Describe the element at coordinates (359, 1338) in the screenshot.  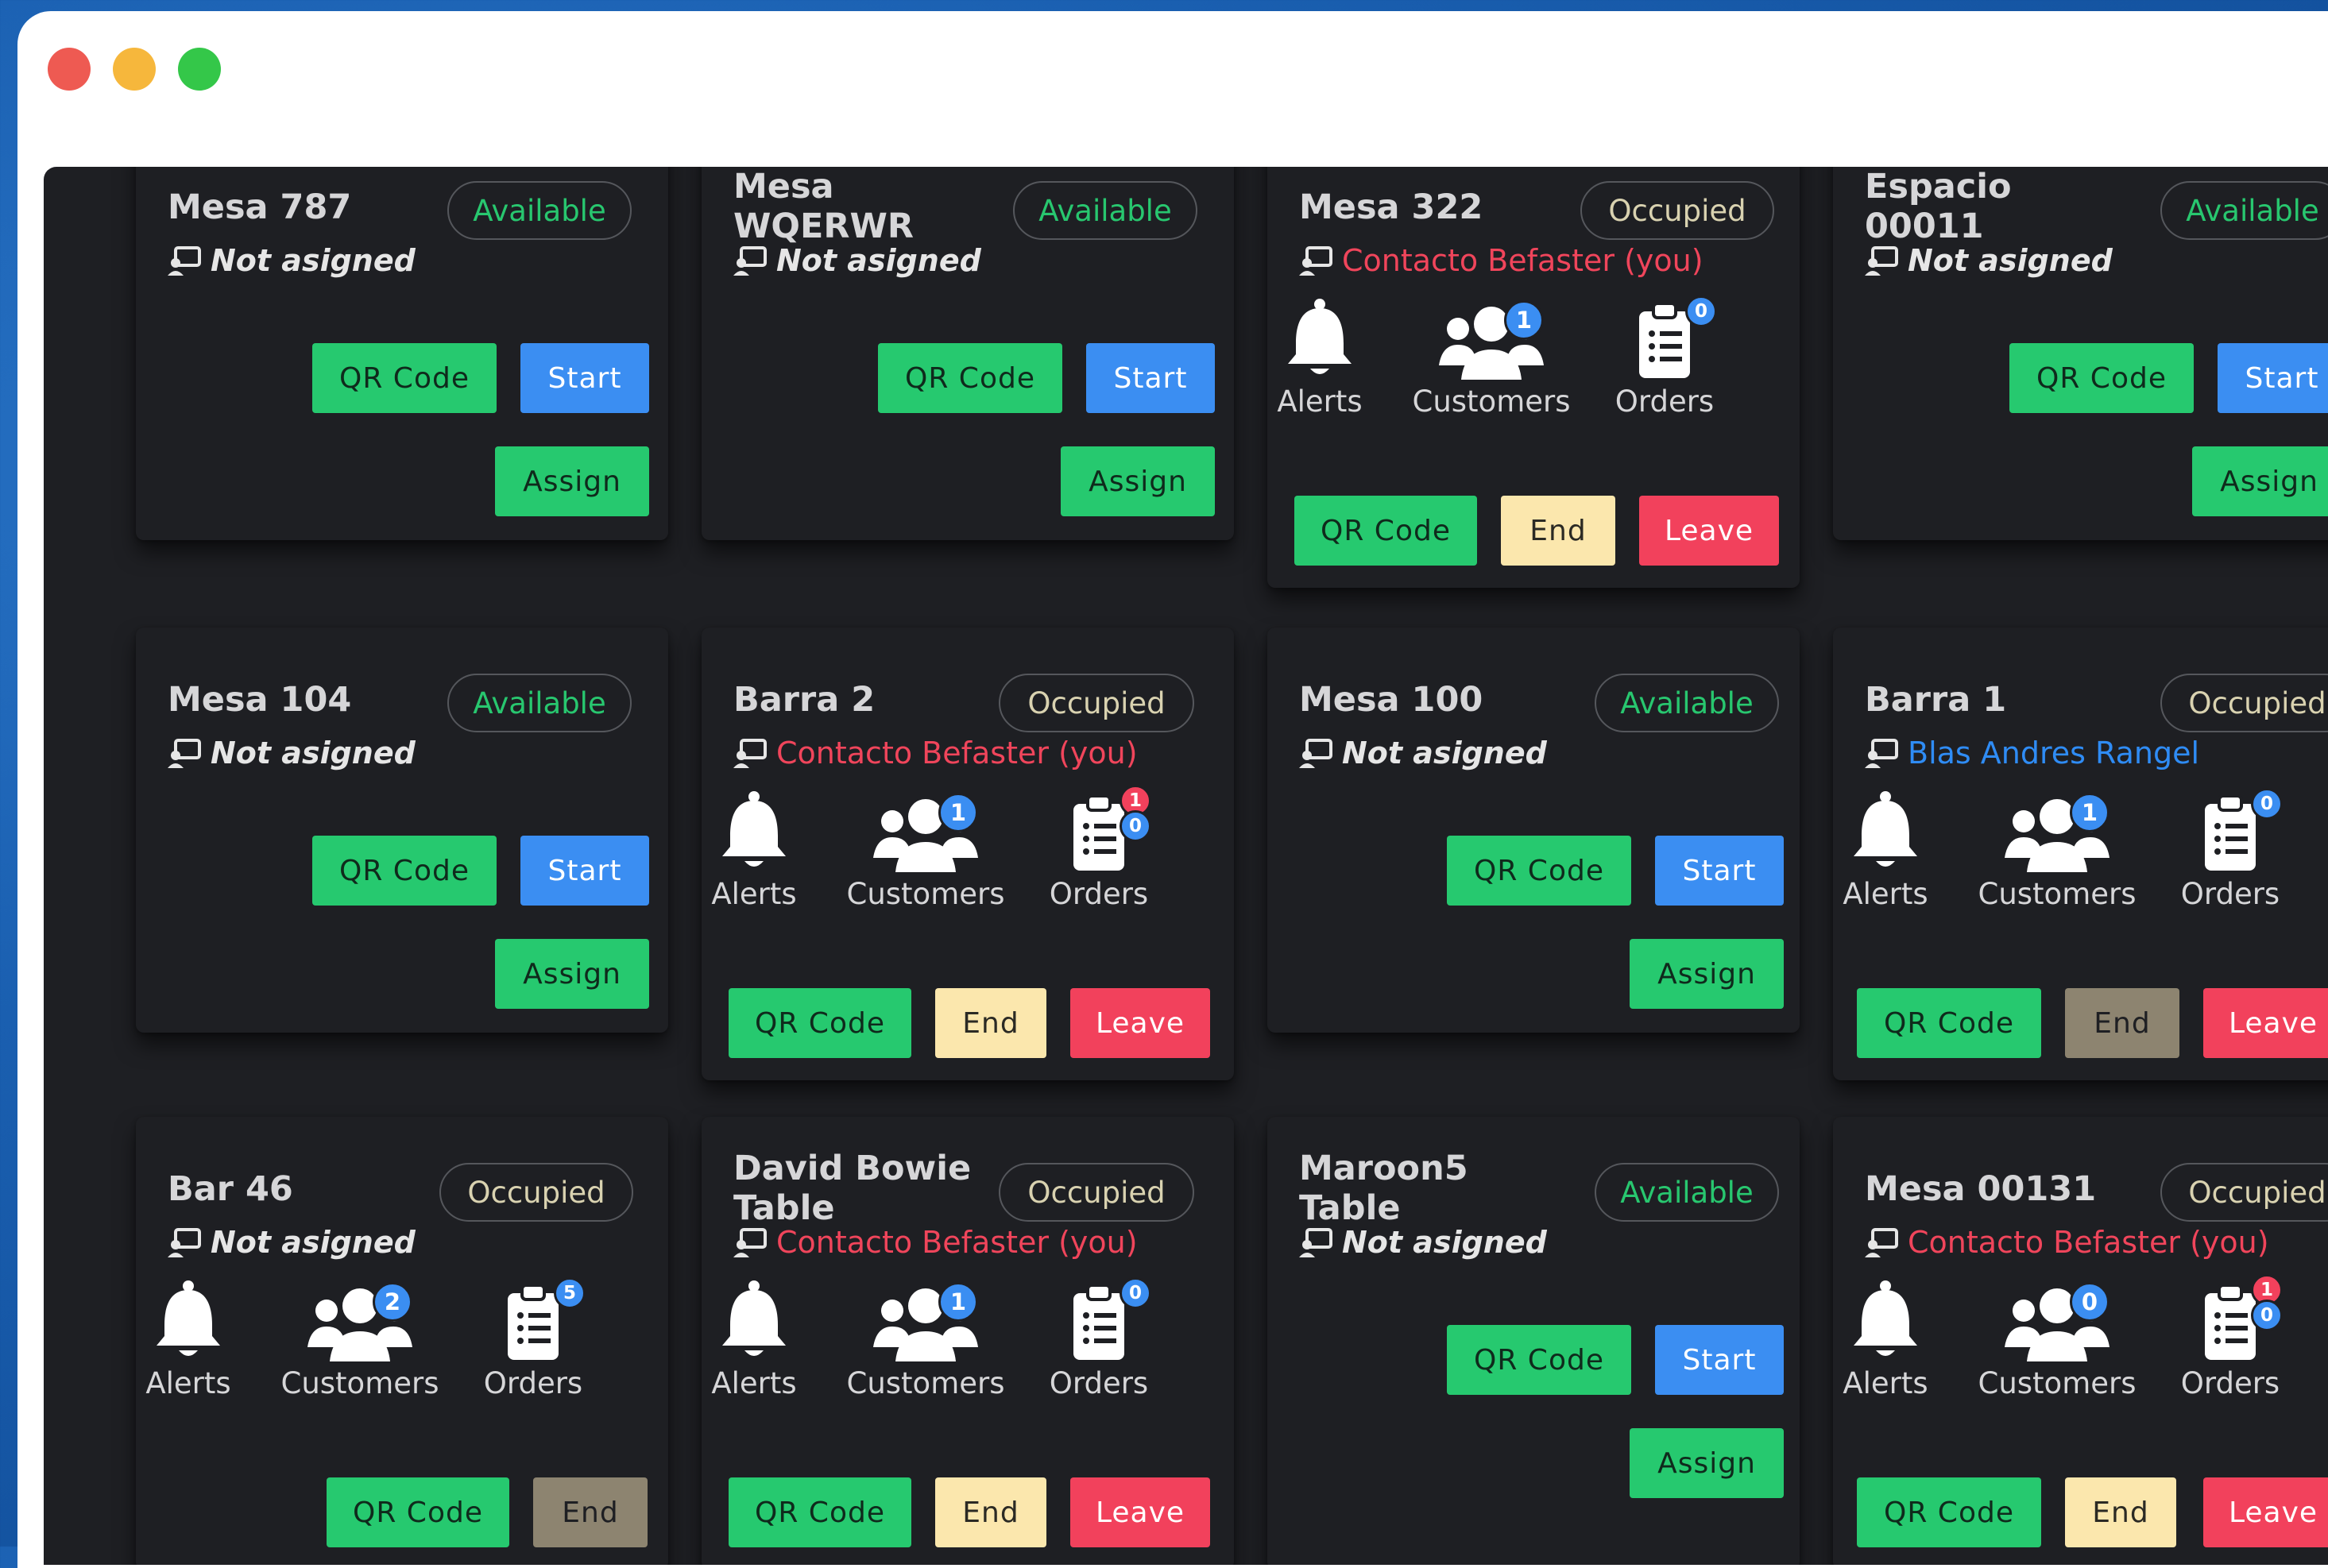
I see `customers-stat: 2 Customers` at that location.